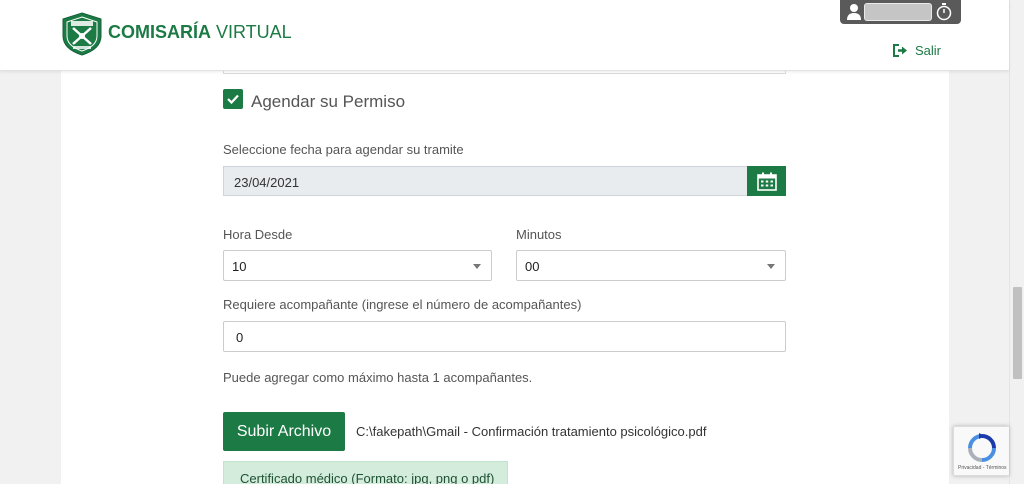 The width and height of the screenshot is (1024, 484). What do you see at coordinates (504, 35) in the screenshot?
I see `site-header: COMISARÍA VIRTUAL Salir` at bounding box center [504, 35].